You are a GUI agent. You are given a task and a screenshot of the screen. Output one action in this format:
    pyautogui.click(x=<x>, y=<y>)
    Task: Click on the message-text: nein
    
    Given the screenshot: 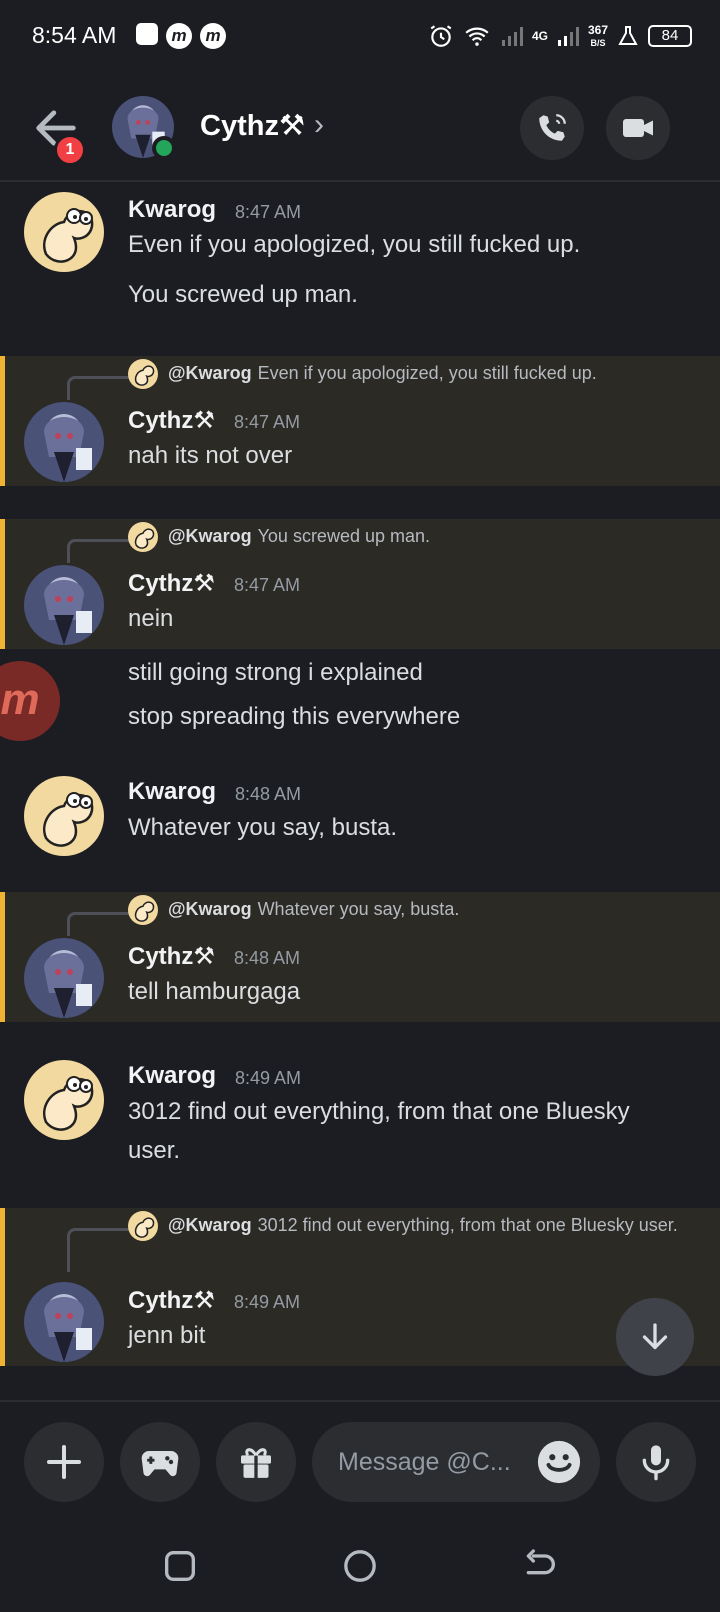 What is the action you would take?
    pyautogui.click(x=151, y=618)
    